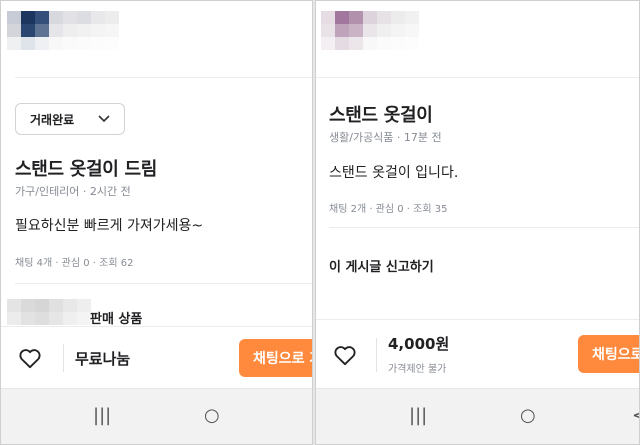  Describe the element at coordinates (417, 369) in the screenshot. I see `price-offer-note: 가격제안 불가` at that location.